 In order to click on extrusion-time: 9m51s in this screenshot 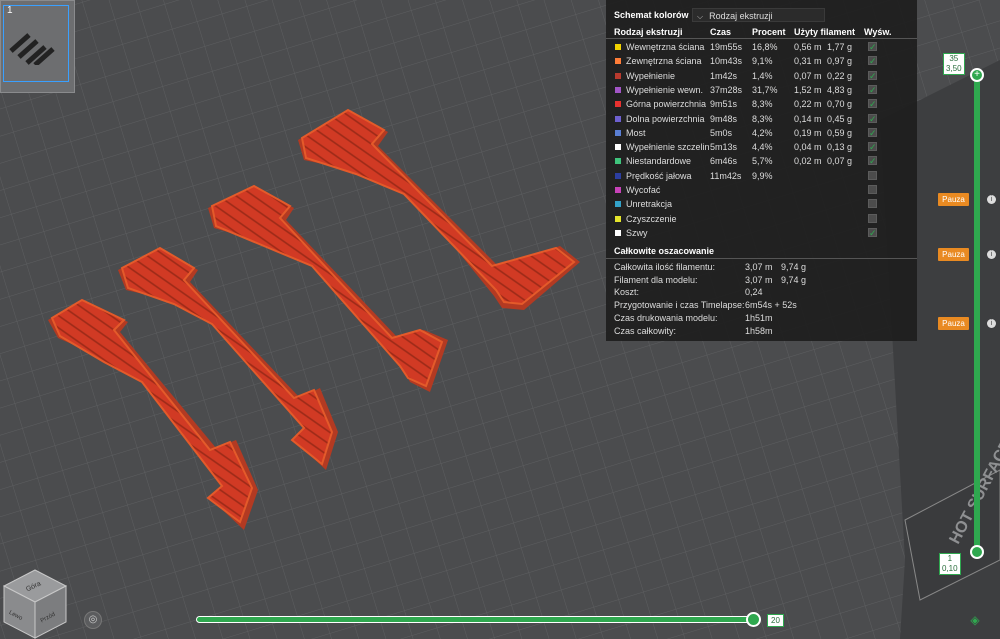, I will do `click(724, 104)`.